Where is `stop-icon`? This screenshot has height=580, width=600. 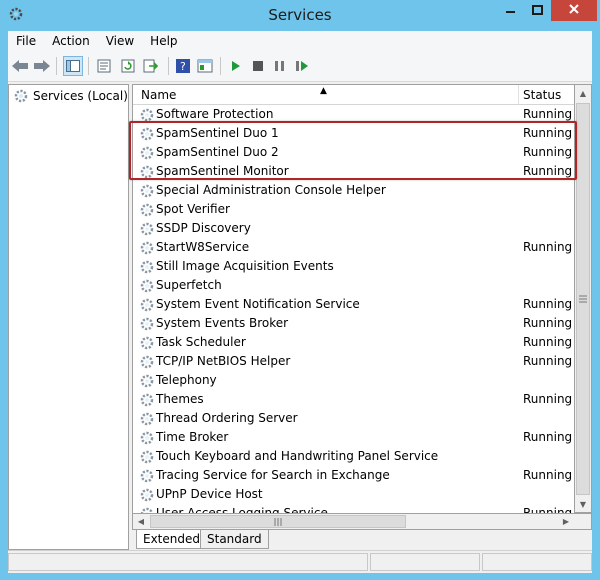
stop-icon is located at coordinates (258, 66).